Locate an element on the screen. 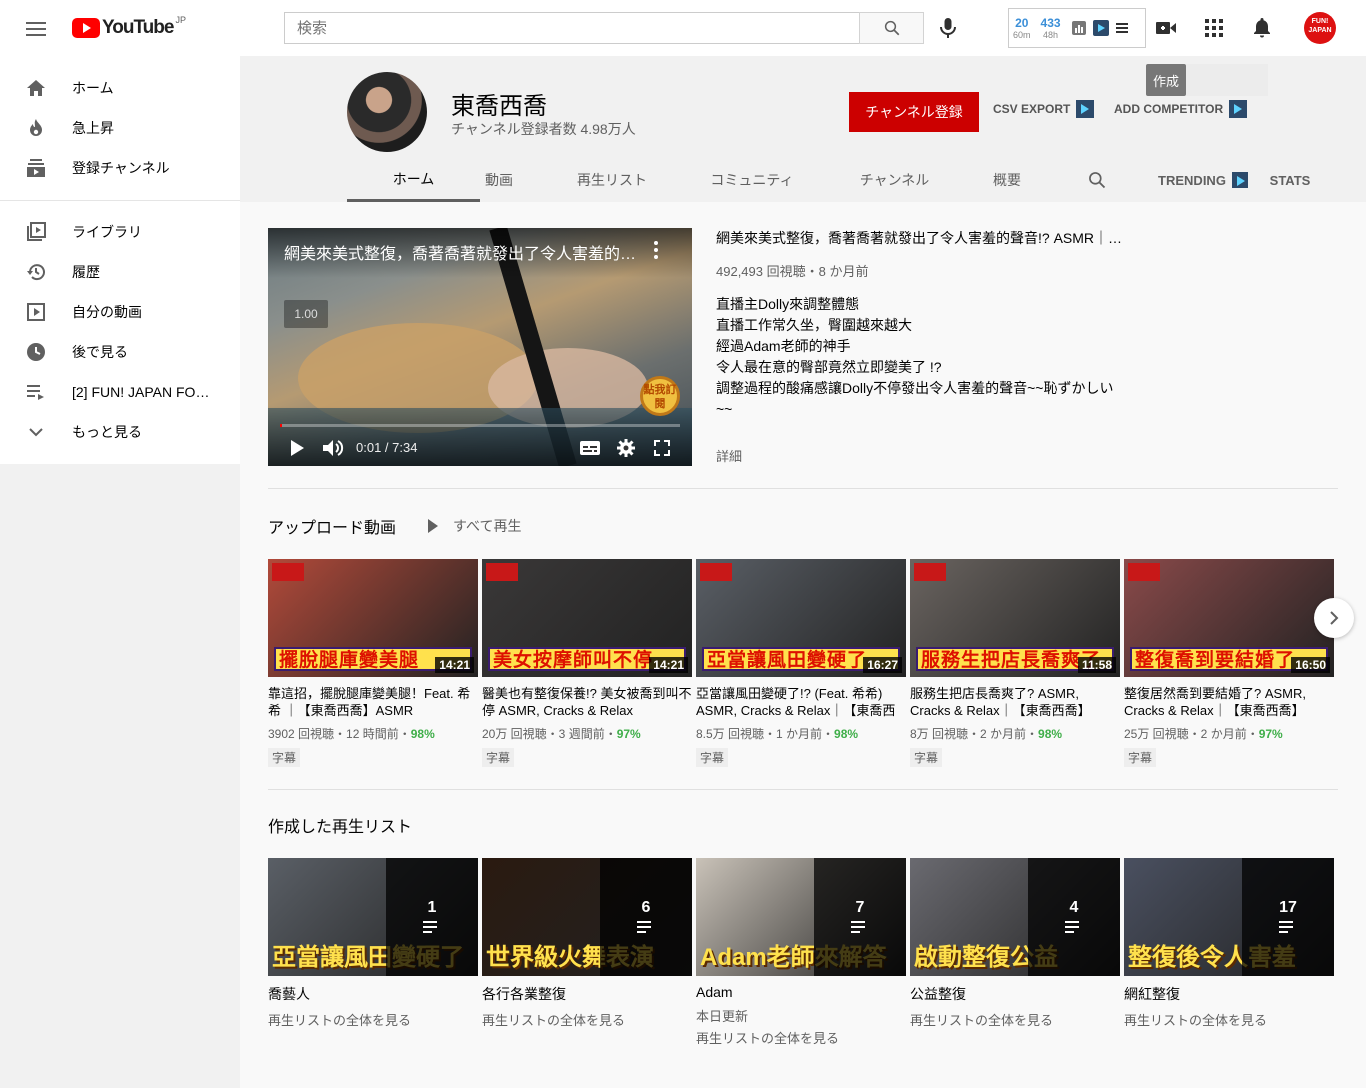 The height and width of the screenshot is (1088, 1366). read-more-link: 詳細 is located at coordinates (729, 455).